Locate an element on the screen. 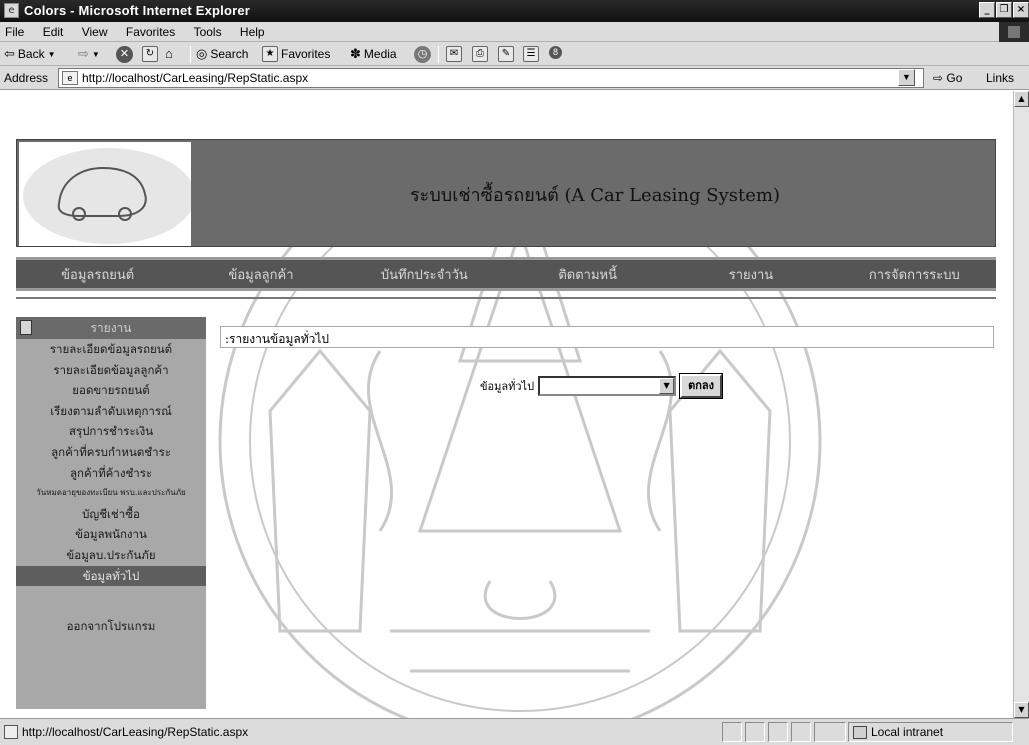  sidebar-heading: รายงาน is located at coordinates (111, 328).